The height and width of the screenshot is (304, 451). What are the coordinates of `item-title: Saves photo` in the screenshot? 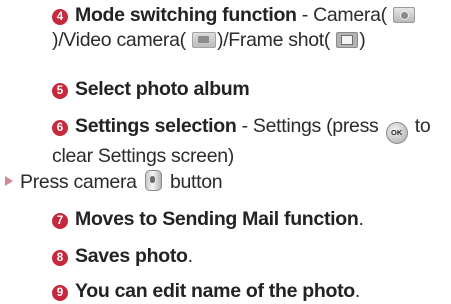 It's located at (131, 256).